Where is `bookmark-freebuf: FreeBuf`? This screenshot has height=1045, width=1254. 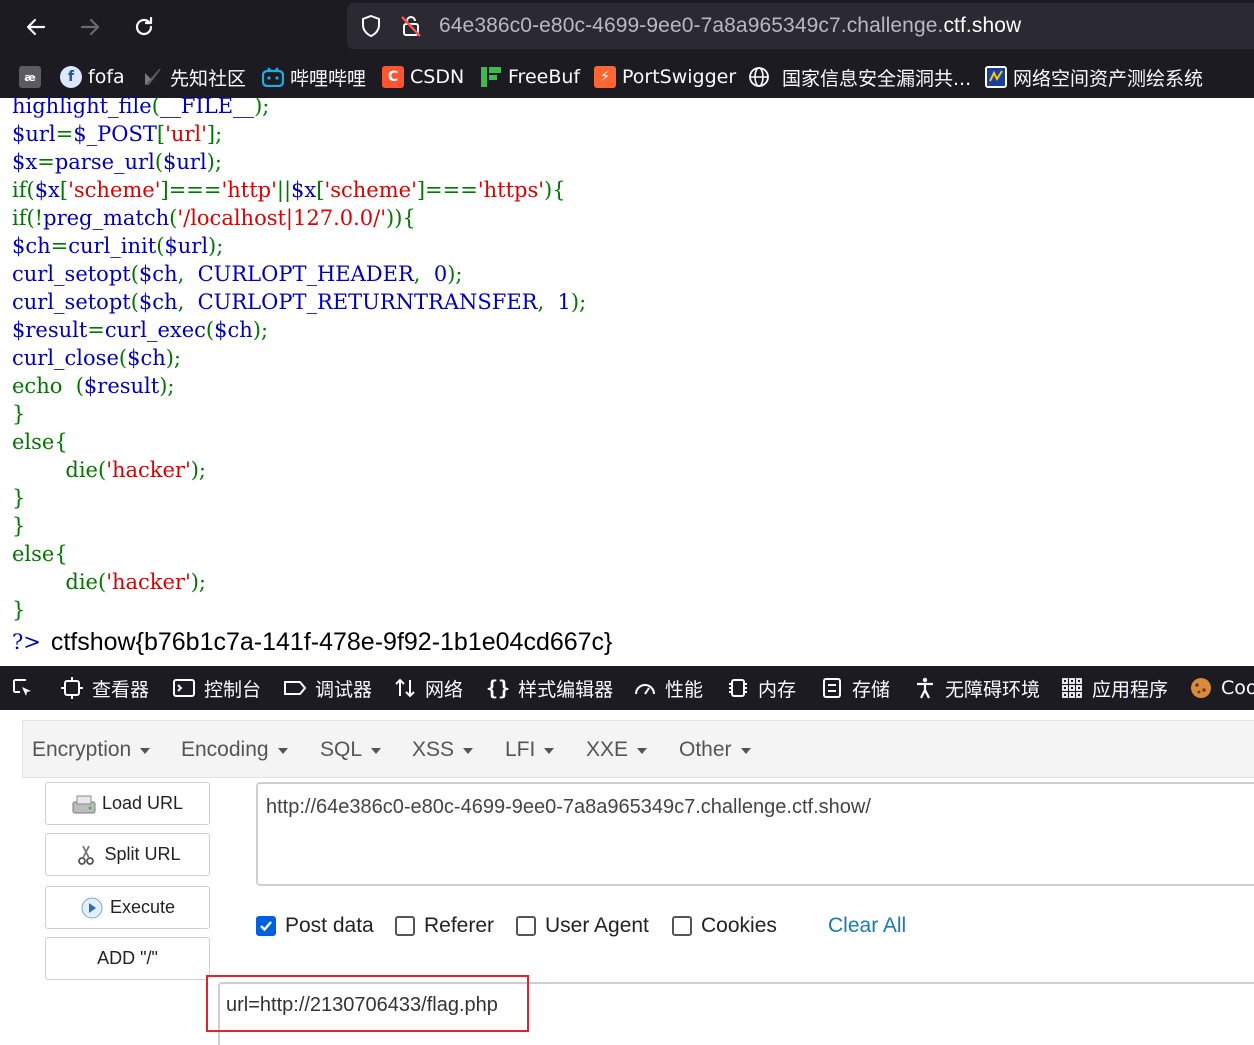
bookmark-freebuf: FreeBuf is located at coordinates (530, 77).